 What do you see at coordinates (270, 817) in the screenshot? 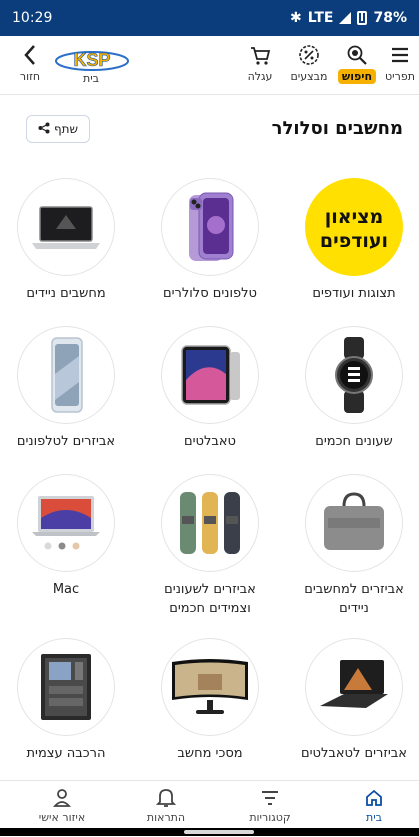
I see `nav-categories-label: קטגוריות` at bounding box center [270, 817].